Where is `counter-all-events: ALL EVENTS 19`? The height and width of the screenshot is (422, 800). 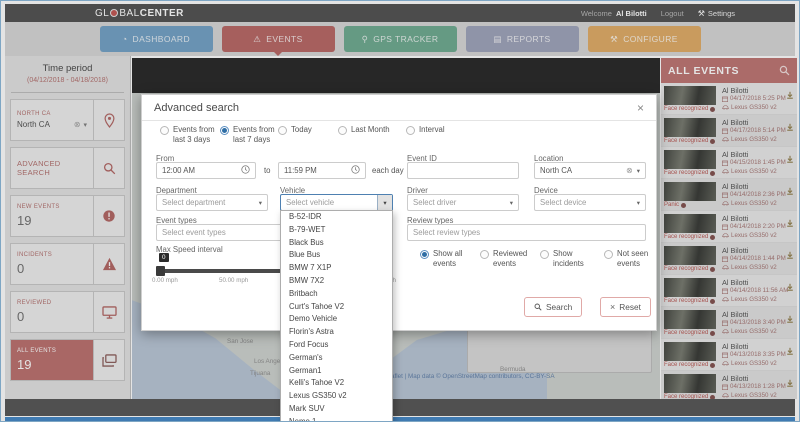
counter-all-events: ALL EVENTS 19 is located at coordinates (67, 360).